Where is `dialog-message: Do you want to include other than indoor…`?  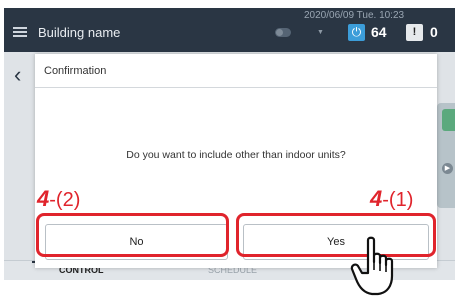
dialog-message: Do you want to include other than indoor… is located at coordinates (236, 155).